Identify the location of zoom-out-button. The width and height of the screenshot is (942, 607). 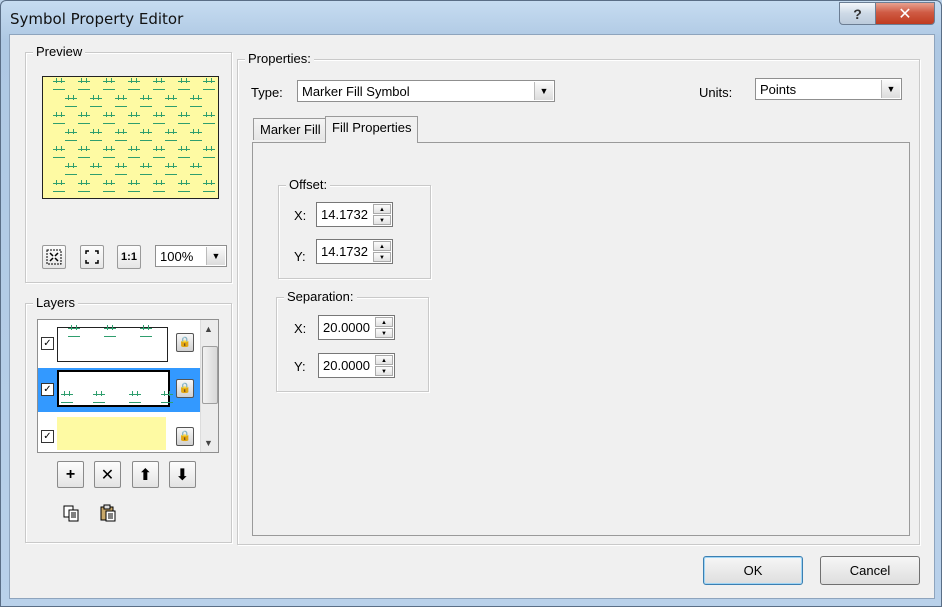
(92, 257).